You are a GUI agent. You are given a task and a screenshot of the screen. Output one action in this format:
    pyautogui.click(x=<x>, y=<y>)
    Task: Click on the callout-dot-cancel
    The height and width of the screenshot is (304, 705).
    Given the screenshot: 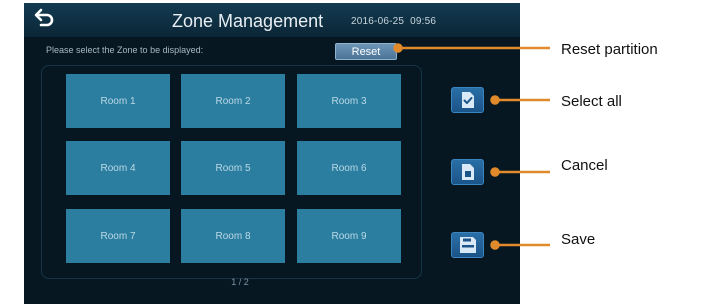 What is the action you would take?
    pyautogui.click(x=495, y=172)
    